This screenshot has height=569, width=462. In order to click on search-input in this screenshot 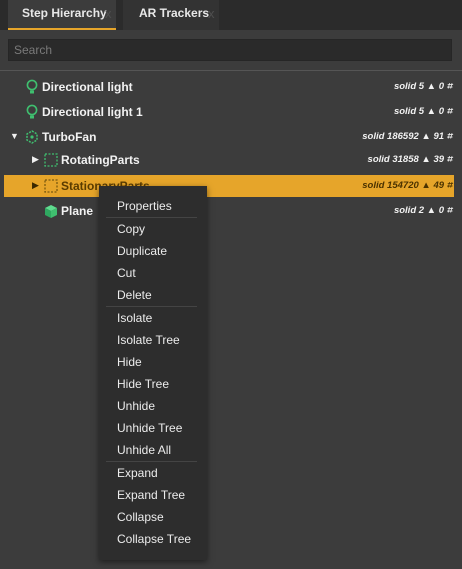, I will do `click(230, 50)`.